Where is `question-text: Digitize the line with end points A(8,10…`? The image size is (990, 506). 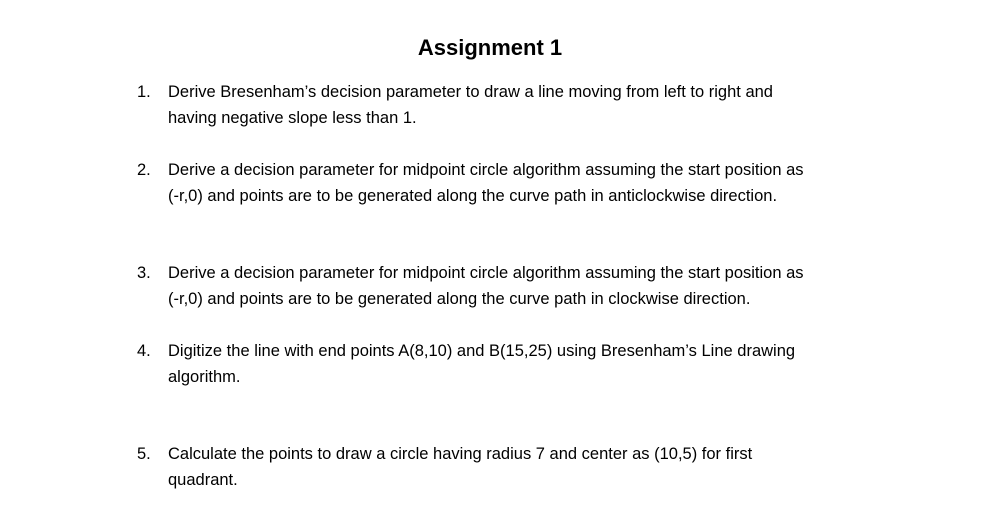
question-text: Digitize the line with end points A(8,10… is located at coordinates (532, 364).